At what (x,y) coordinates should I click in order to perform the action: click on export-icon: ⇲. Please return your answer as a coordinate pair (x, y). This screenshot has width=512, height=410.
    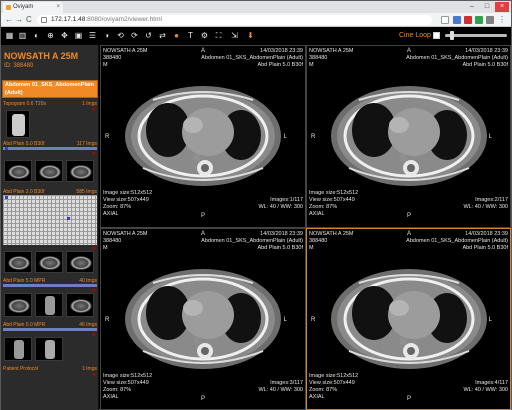
    Looking at the image, I should click on (234, 35).